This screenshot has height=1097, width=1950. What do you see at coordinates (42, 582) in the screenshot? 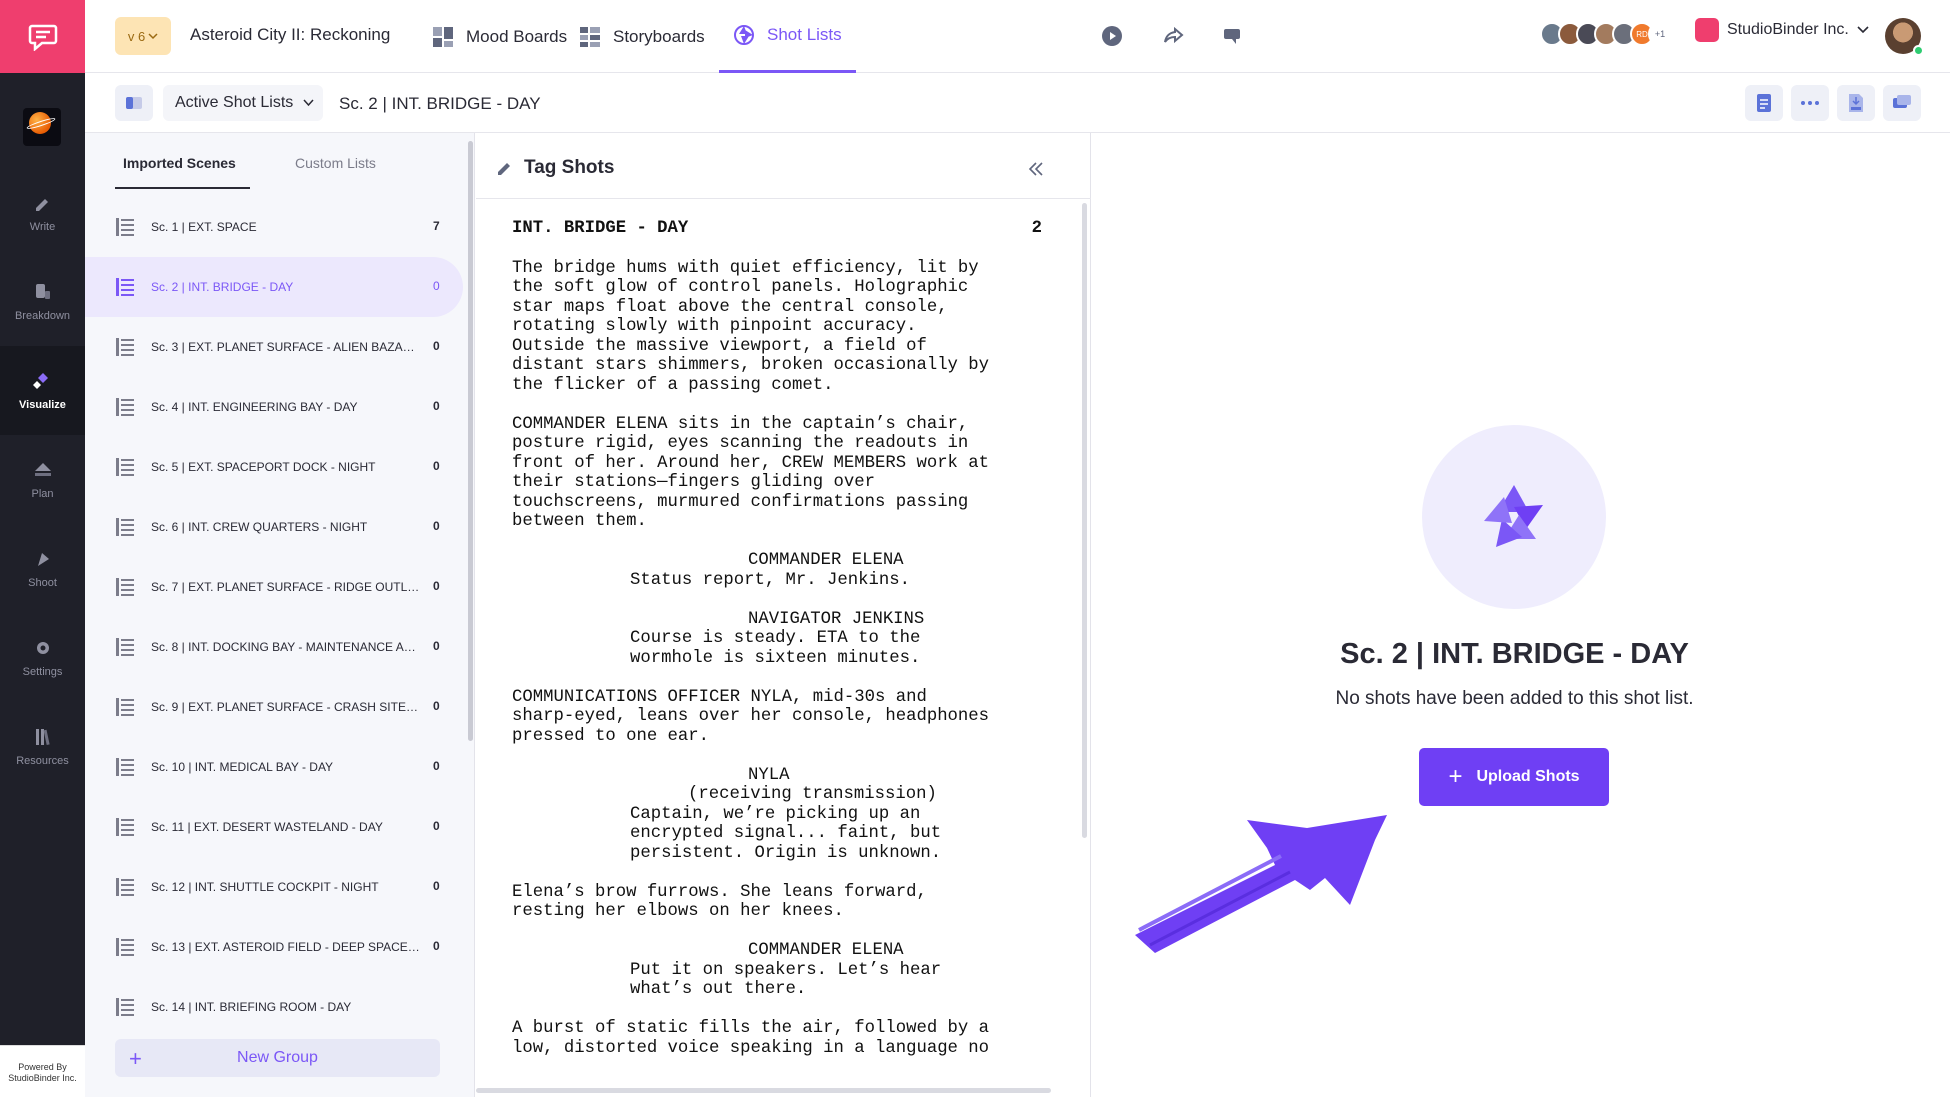
I see `rail-label: Shoot` at bounding box center [42, 582].